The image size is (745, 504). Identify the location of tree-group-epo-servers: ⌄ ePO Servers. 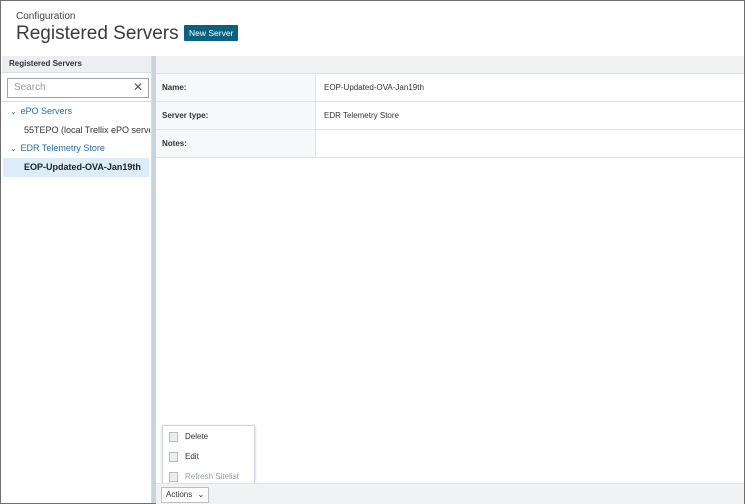
(41, 111).